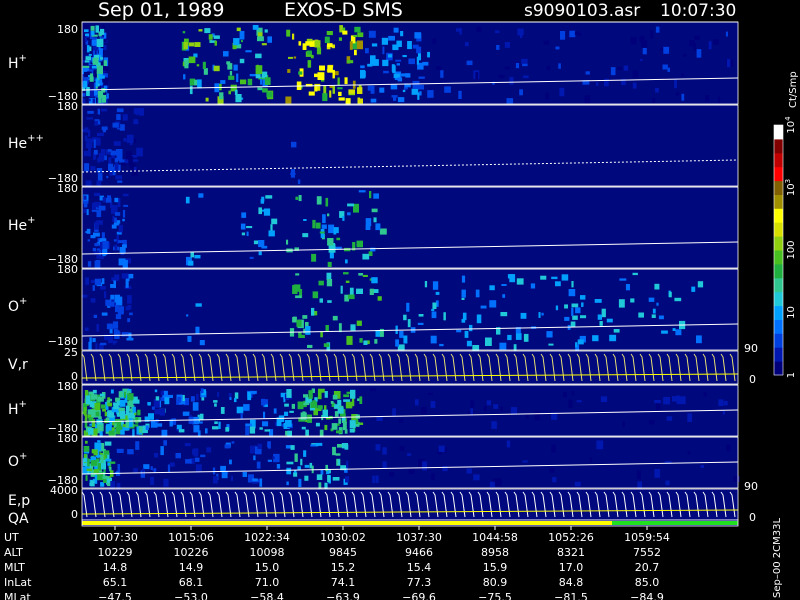 The image size is (800, 600). I want to click on orbit-cell: −84.9, so click(647, 595).